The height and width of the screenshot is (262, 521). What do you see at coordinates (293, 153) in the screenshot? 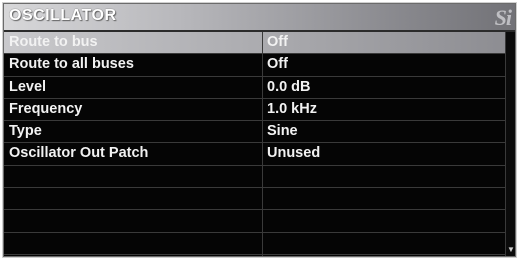
I see `row-value: Unused` at bounding box center [293, 153].